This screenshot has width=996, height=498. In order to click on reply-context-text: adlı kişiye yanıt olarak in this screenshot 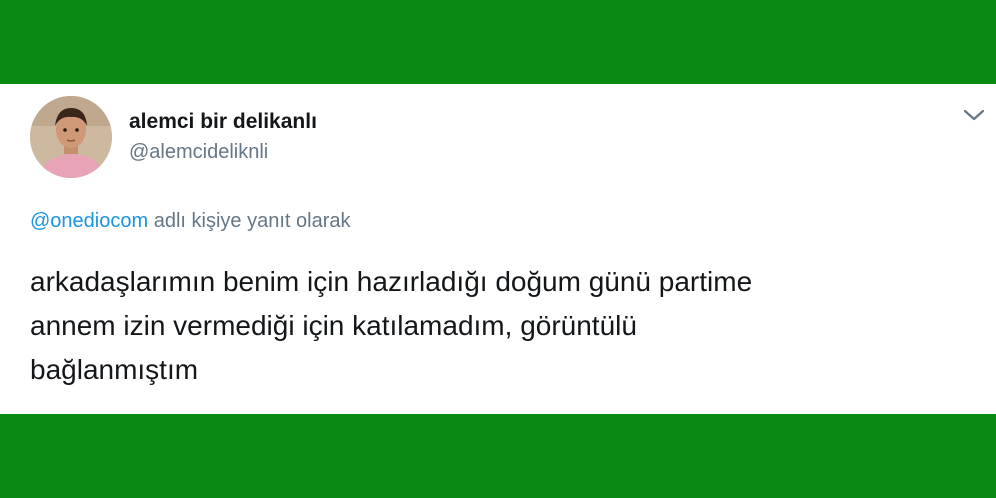, I will do `click(249, 221)`.